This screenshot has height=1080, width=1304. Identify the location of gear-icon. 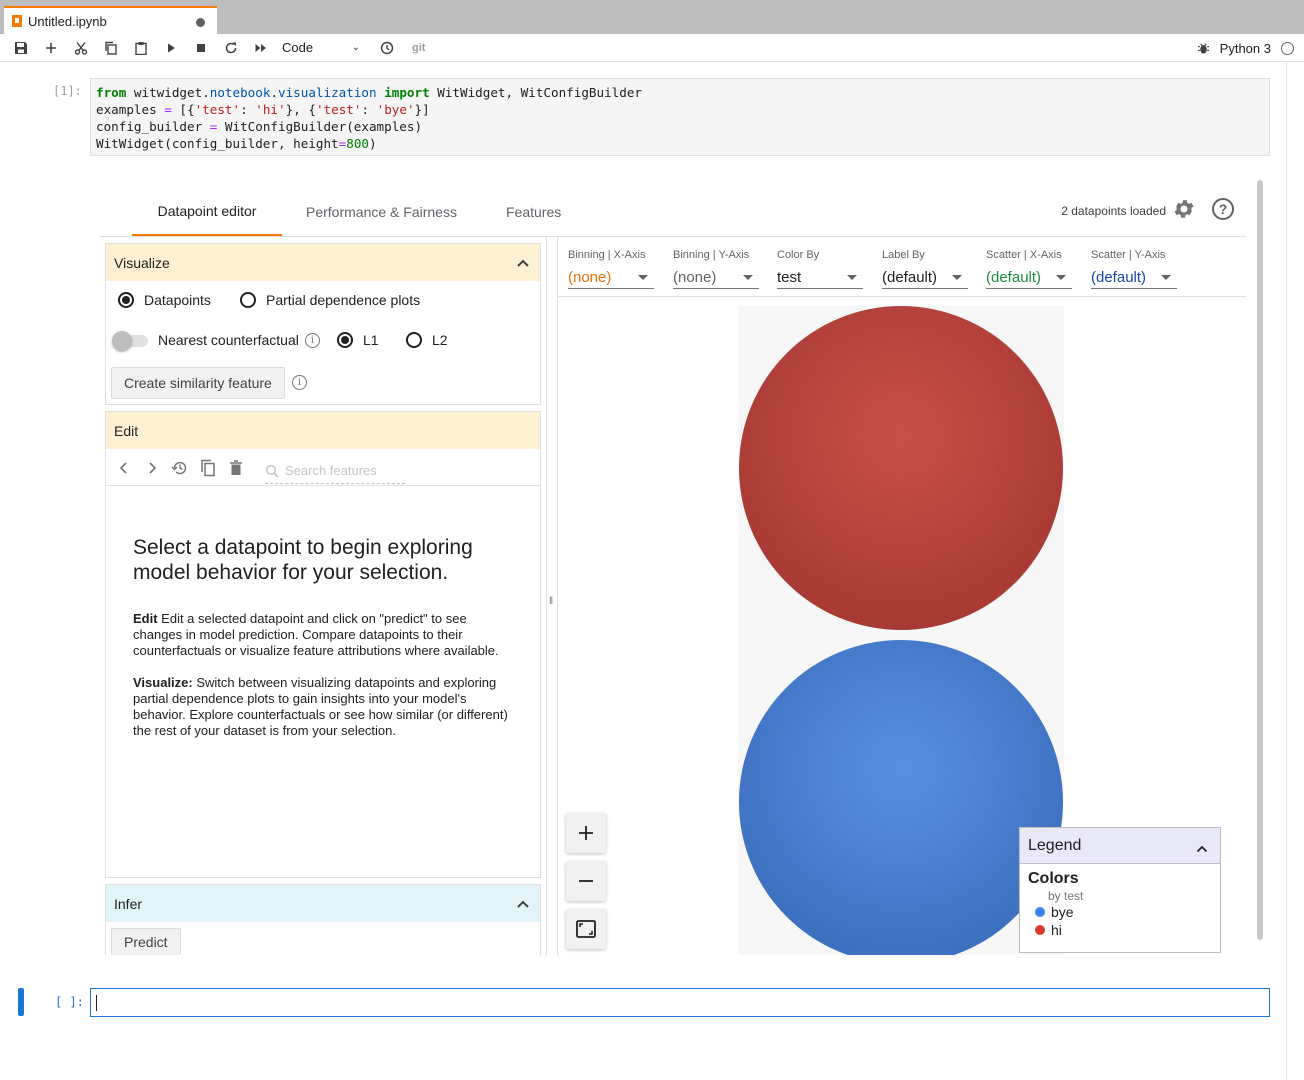
(1184, 209).